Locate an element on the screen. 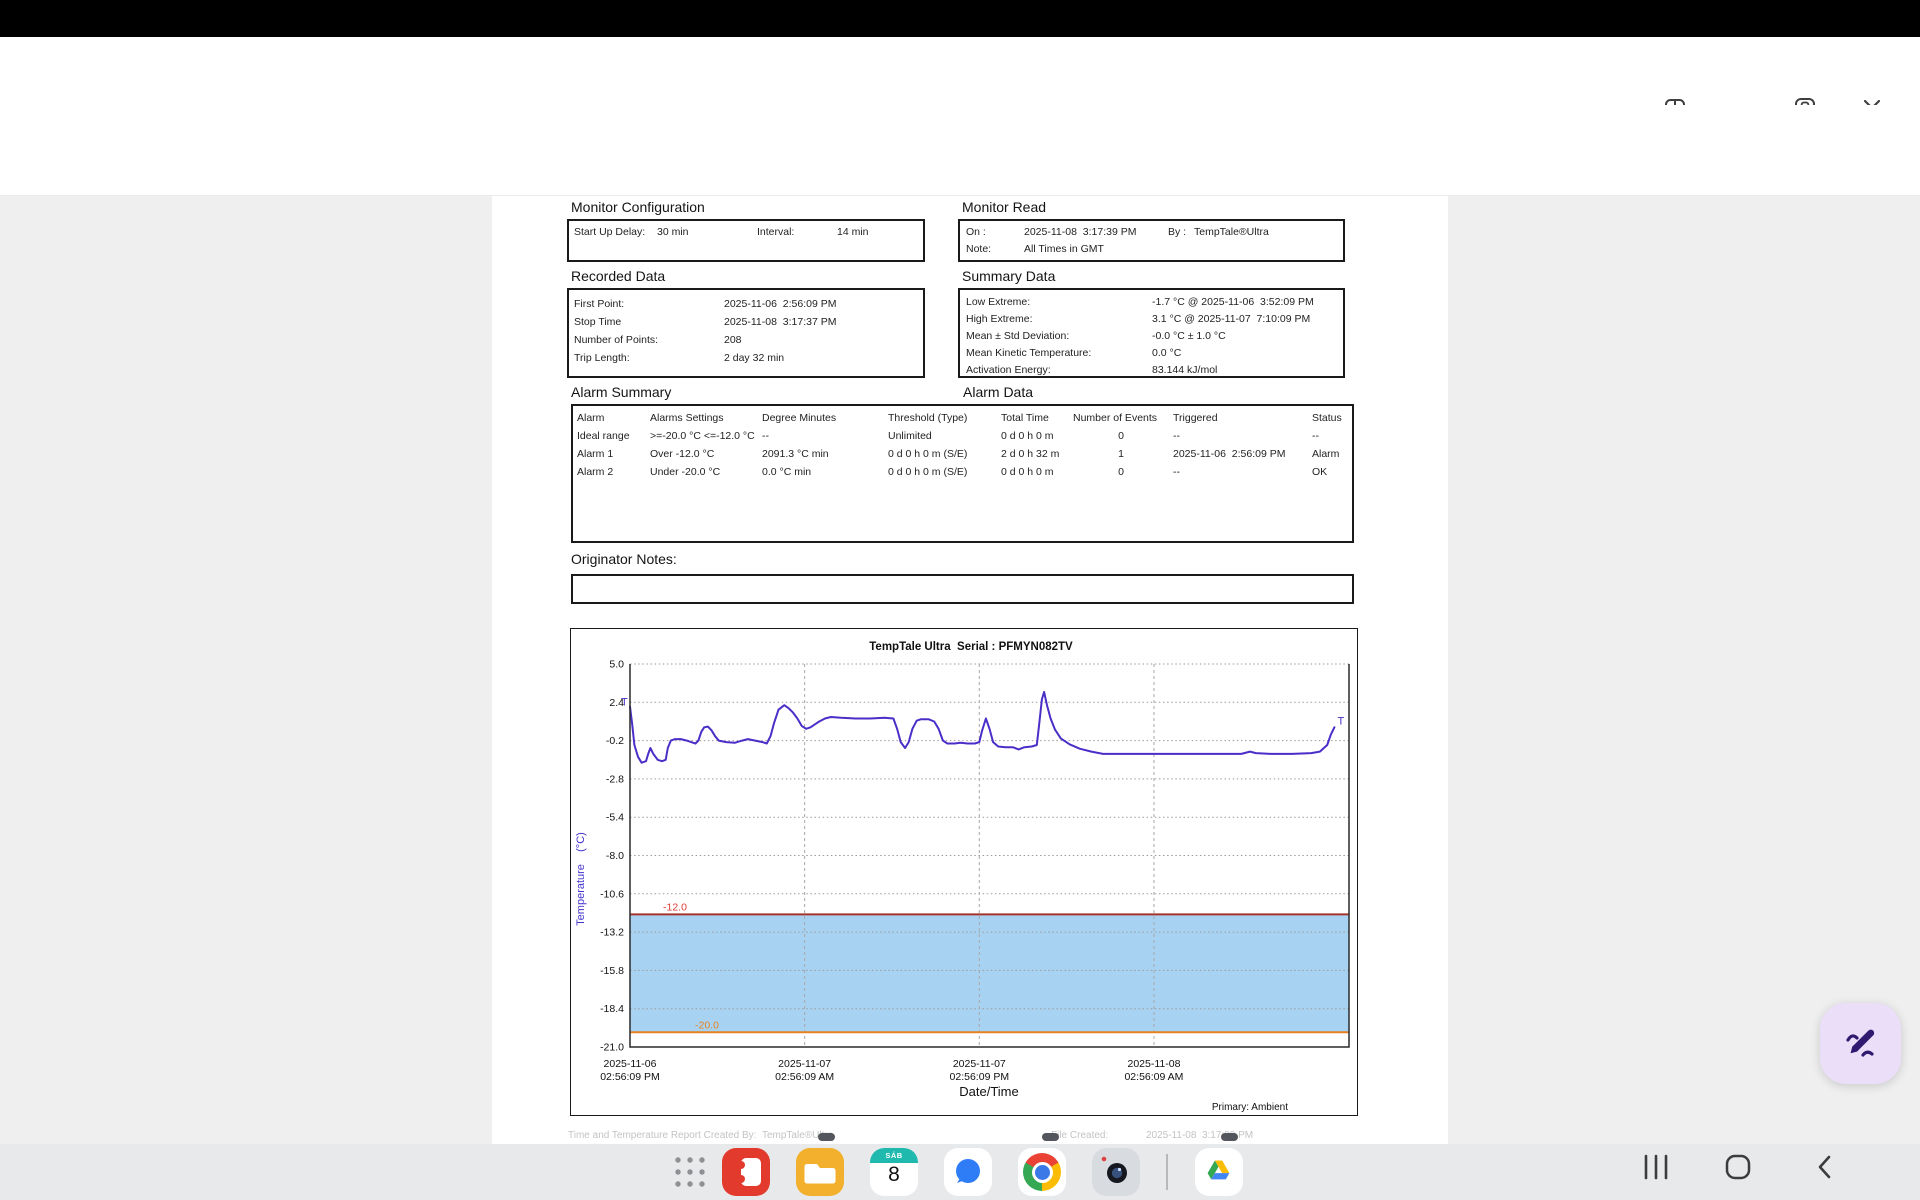 This screenshot has height=1200, width=1920. pen-annotate-icon is located at coordinates (1859, 1043).